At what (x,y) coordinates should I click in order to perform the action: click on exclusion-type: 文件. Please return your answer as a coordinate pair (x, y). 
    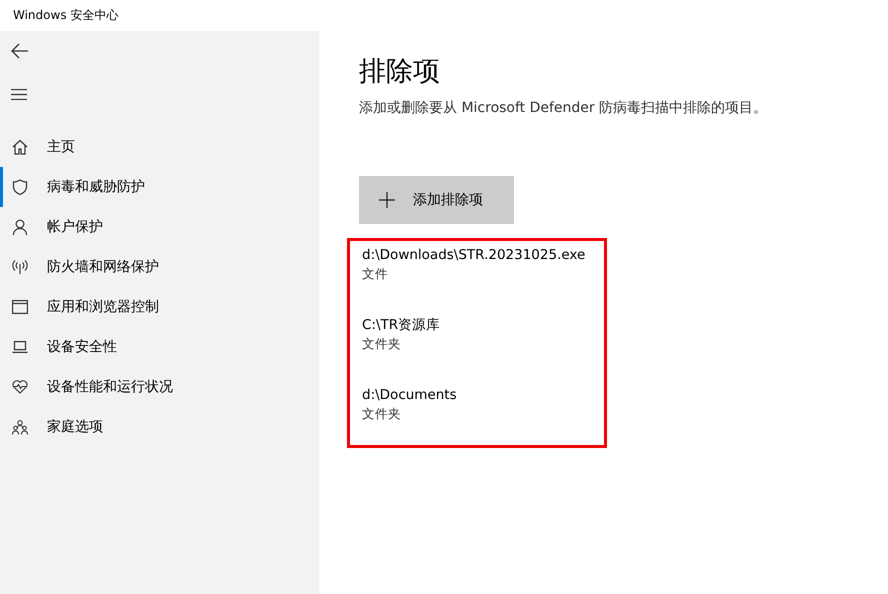
    Looking at the image, I should click on (375, 274).